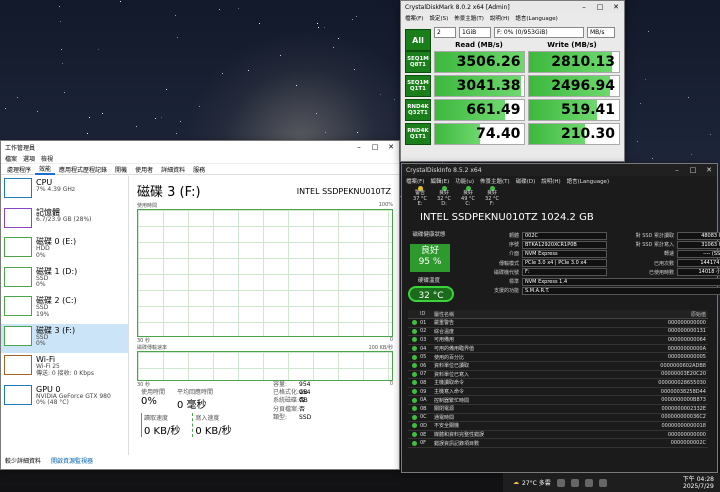  I want to click on prop-value: 否, so click(302, 409).